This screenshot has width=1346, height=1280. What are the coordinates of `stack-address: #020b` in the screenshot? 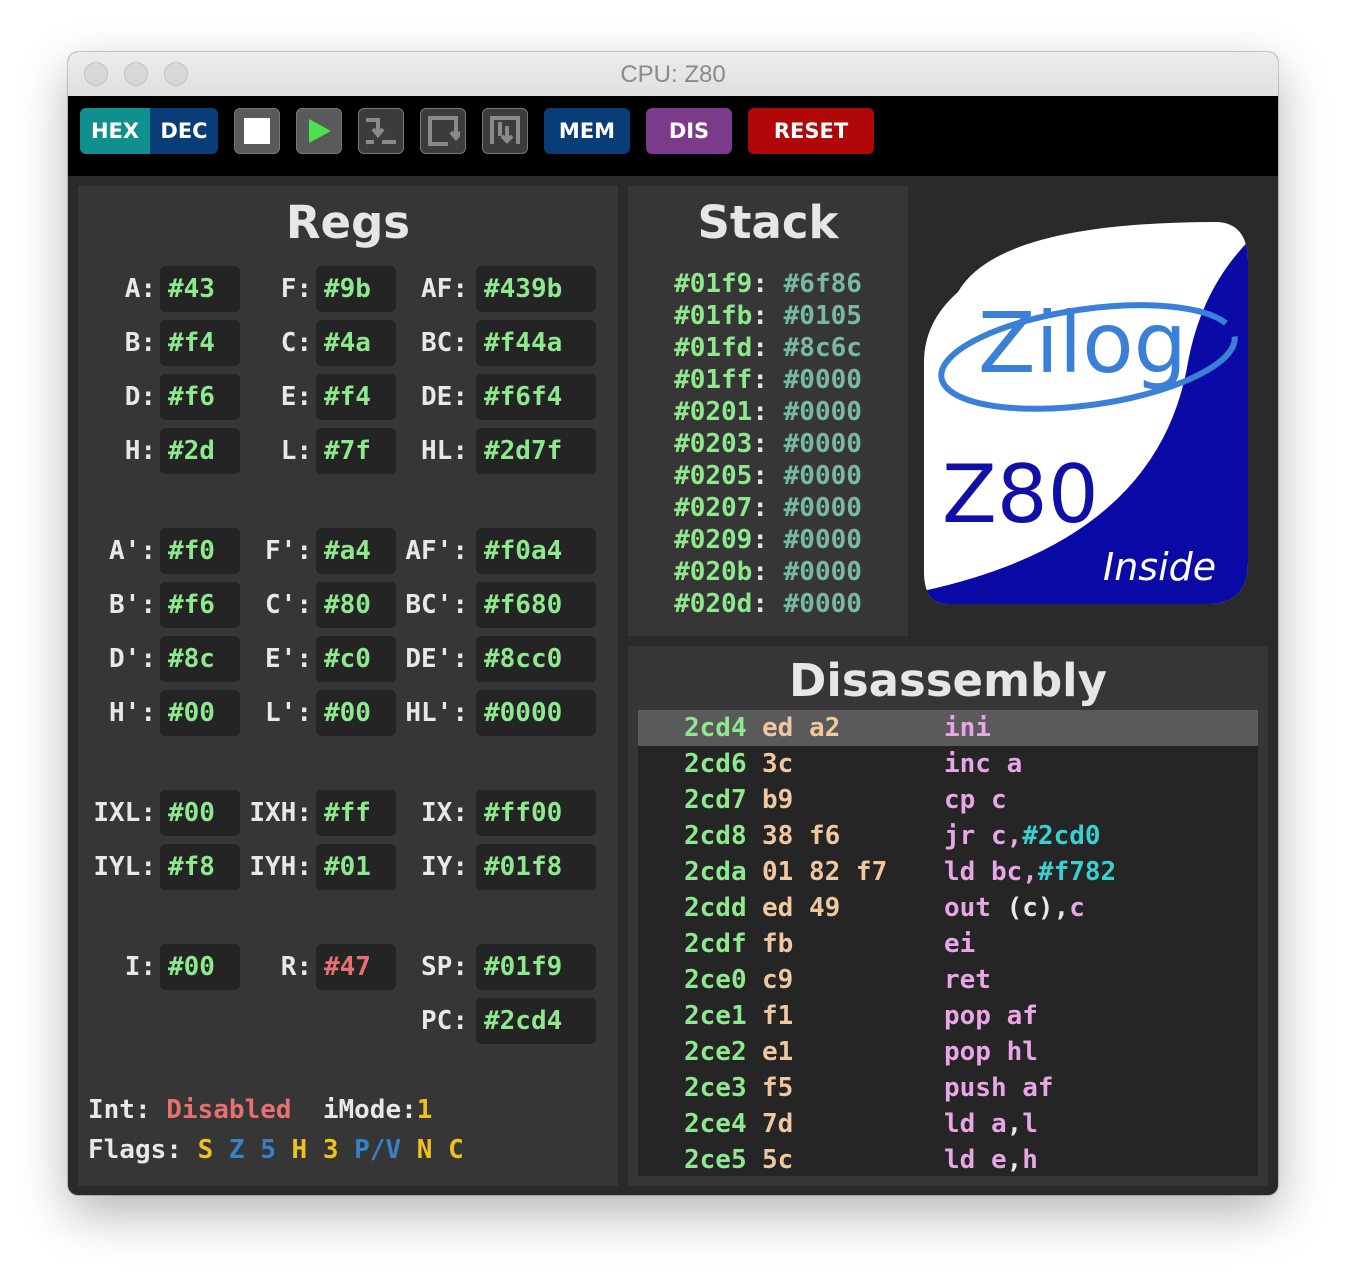 It's located at (713, 572).